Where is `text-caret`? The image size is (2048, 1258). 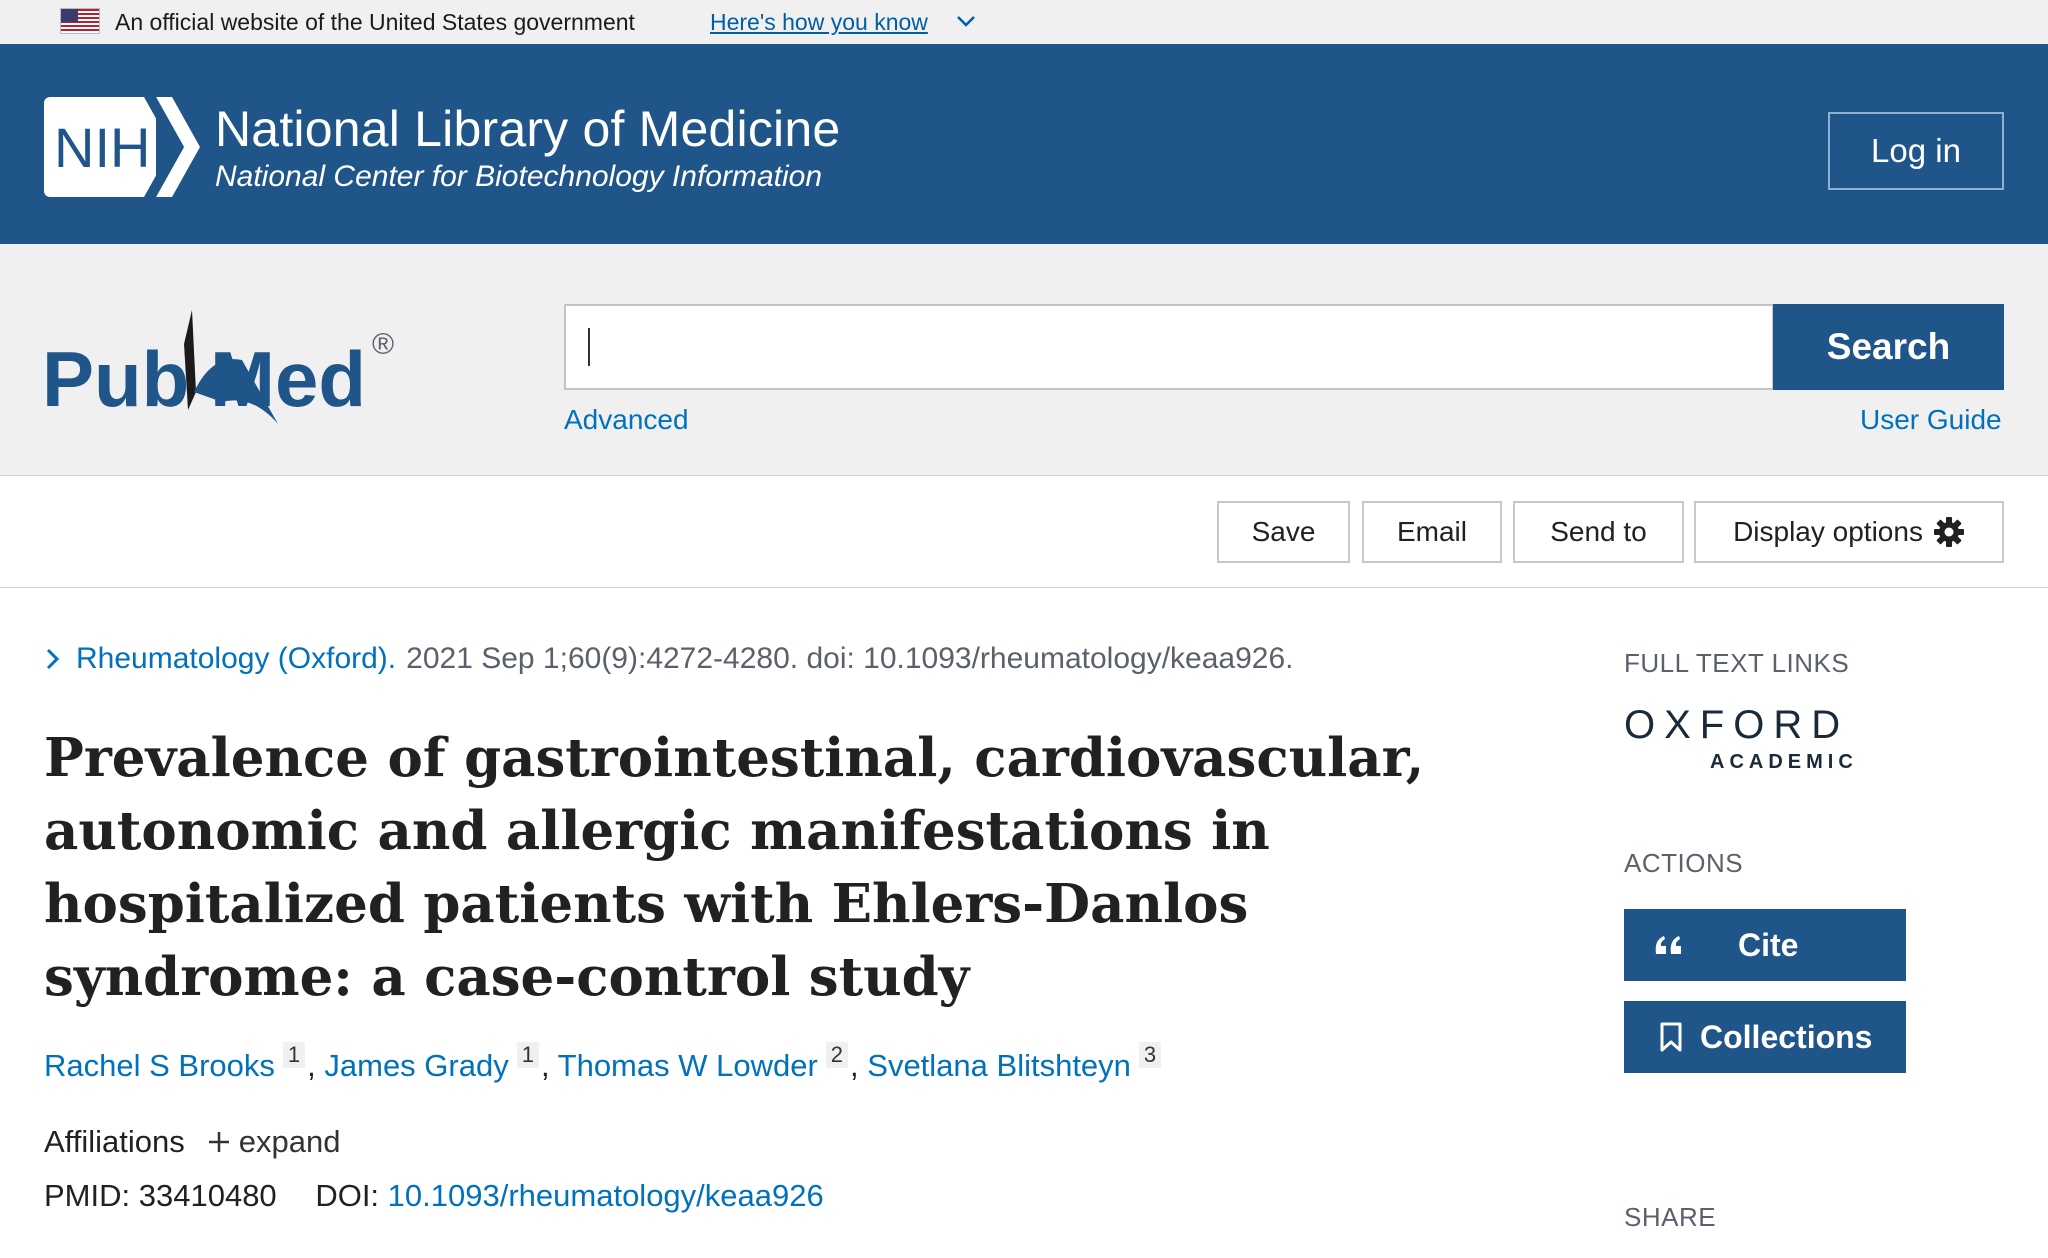
text-caret is located at coordinates (589, 347).